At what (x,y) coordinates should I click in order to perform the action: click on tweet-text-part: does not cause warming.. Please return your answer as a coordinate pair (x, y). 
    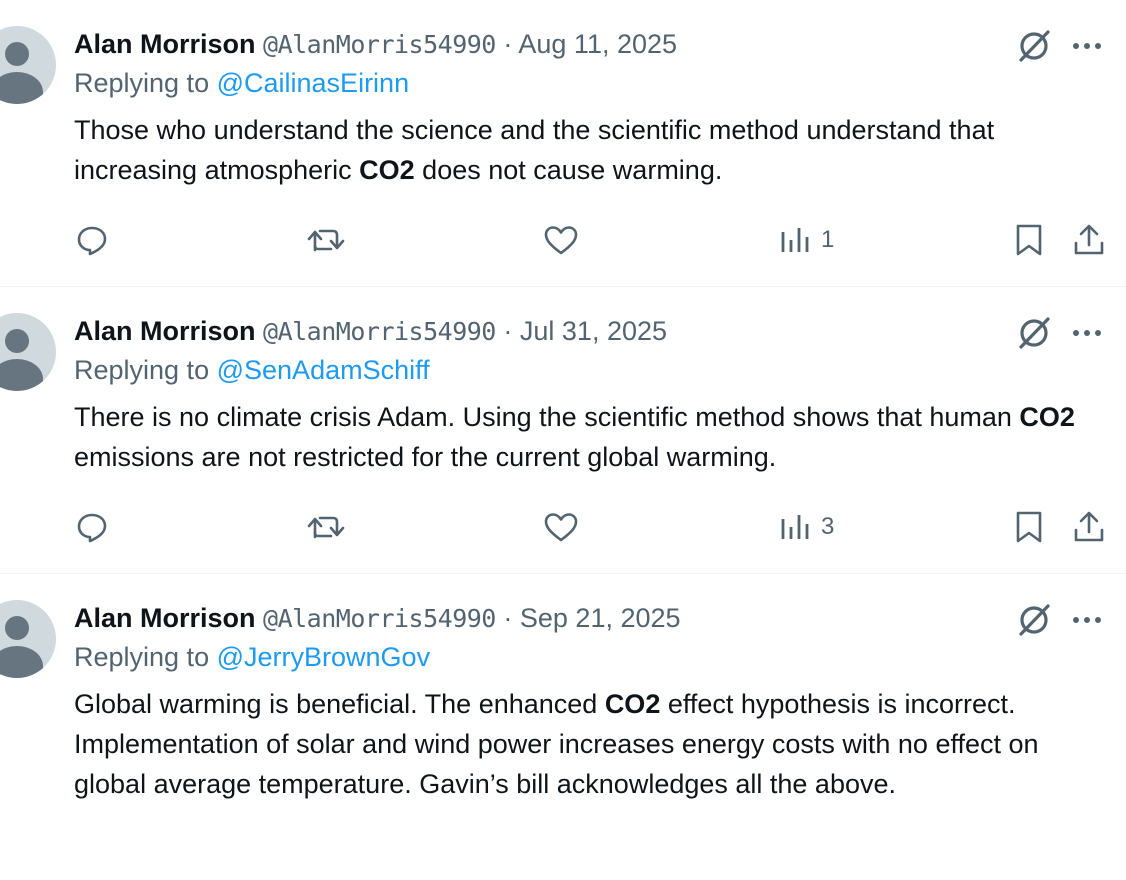
    Looking at the image, I should click on (568, 170).